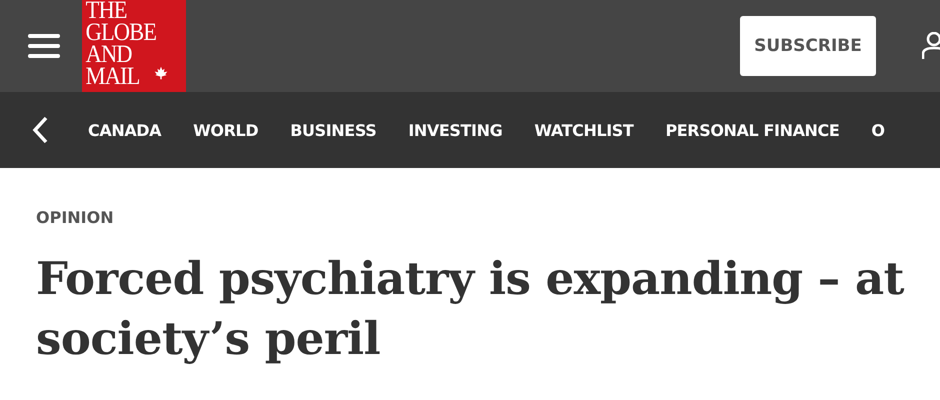 The image size is (940, 400). Describe the element at coordinates (225, 130) in the screenshot. I see `nav-link: WORLD` at that location.